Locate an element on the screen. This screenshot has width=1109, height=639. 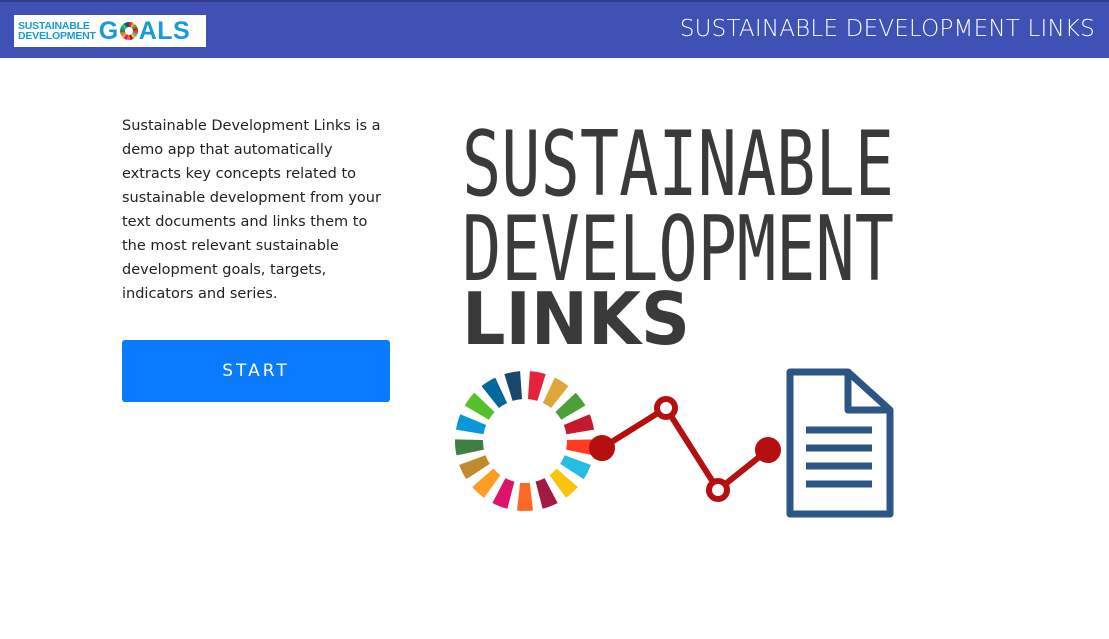
start-button: START is located at coordinates (256, 371).